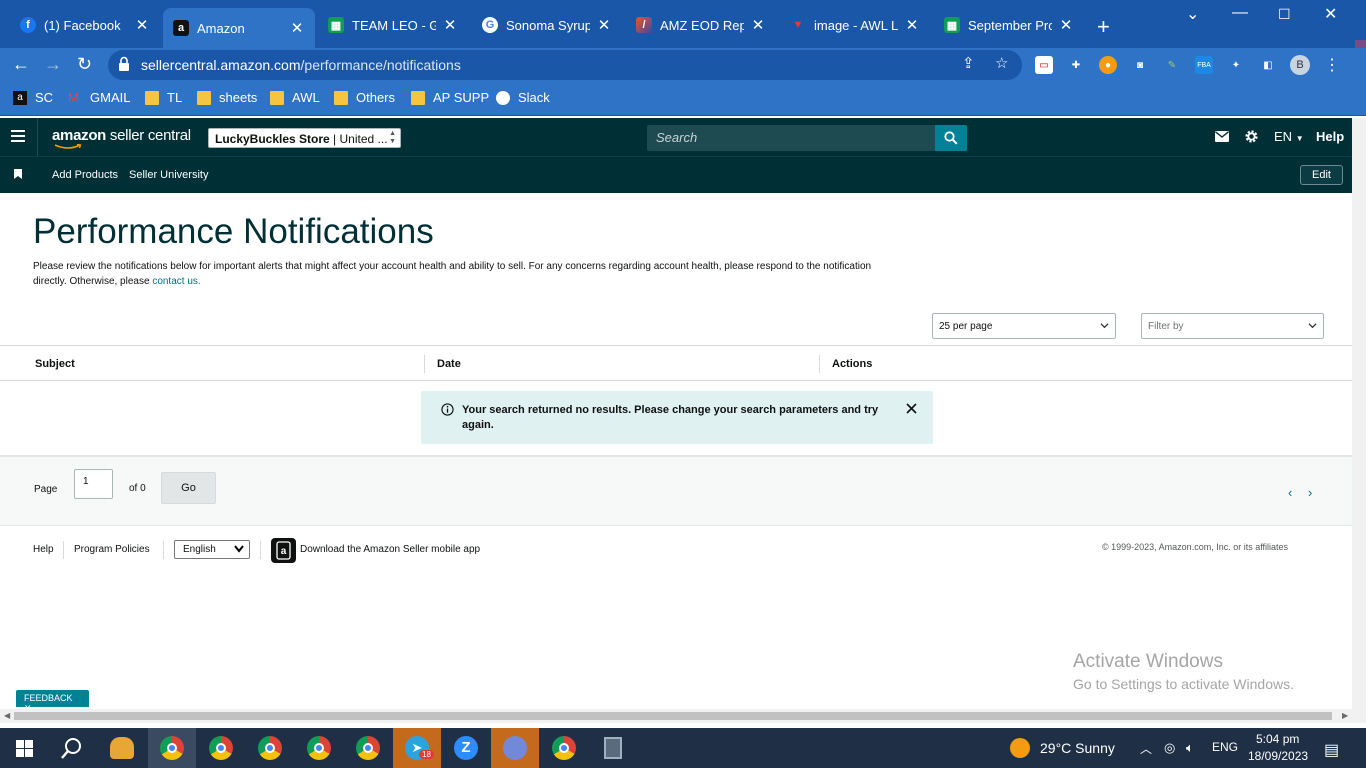  I want to click on horizontal-scrollbar: ◀ ▶, so click(676, 716).